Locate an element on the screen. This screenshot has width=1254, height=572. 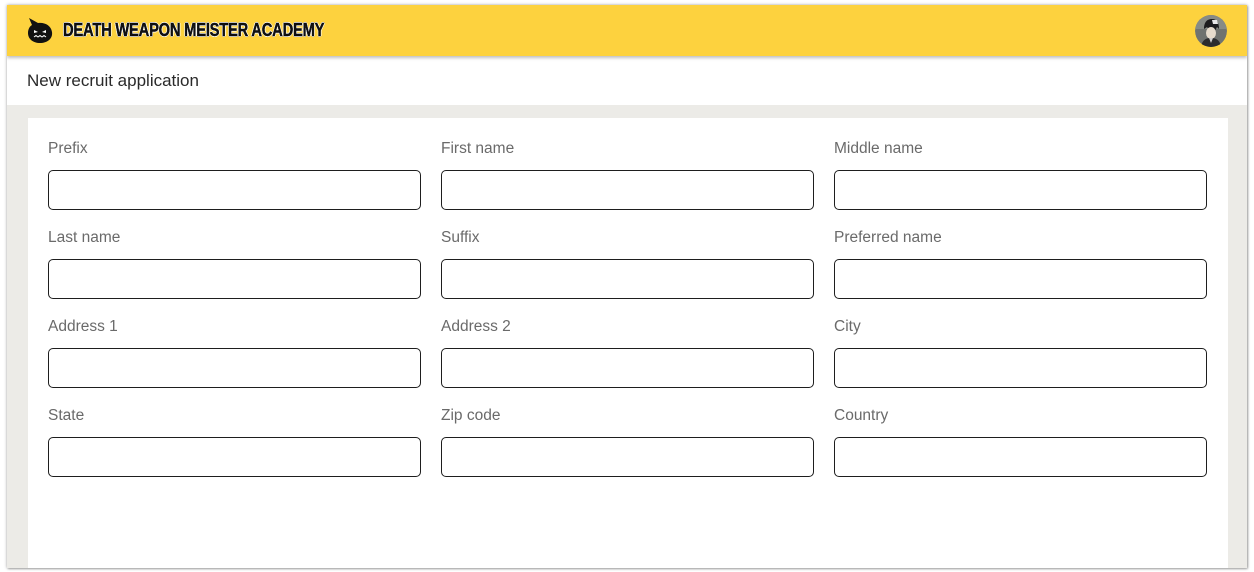
field-last-name: Last name is located at coordinates (234, 264).